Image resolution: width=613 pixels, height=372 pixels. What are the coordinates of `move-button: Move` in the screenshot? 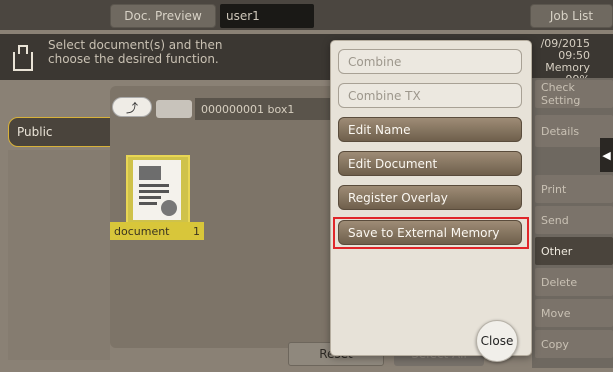 It's located at (574, 313).